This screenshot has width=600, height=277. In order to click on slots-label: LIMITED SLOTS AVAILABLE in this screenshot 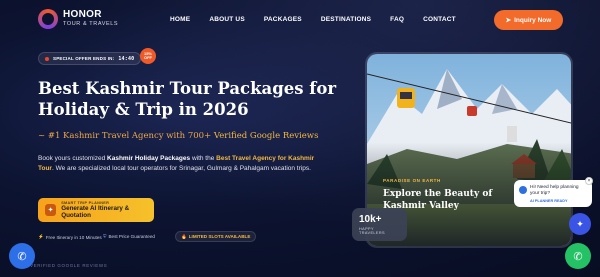, I will do `click(219, 236)`.